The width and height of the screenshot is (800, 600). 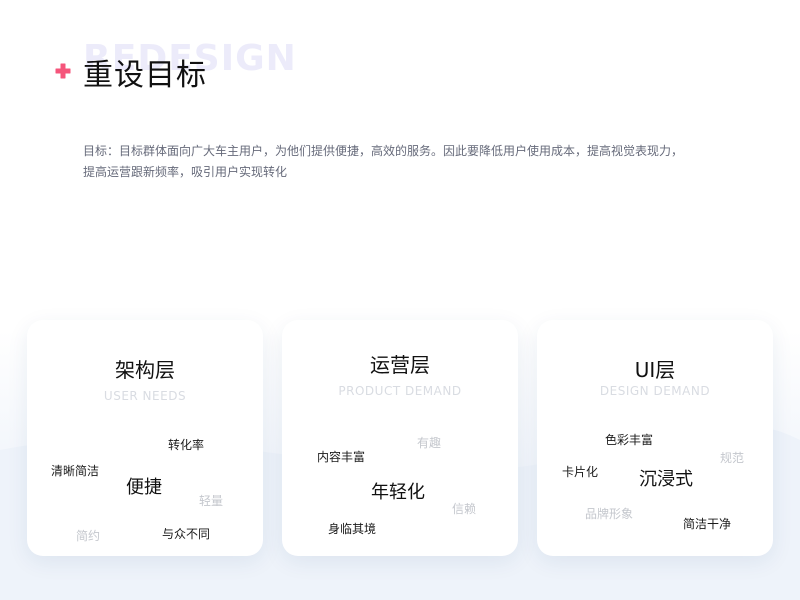 What do you see at coordinates (341, 457) in the screenshot?
I see `tag-rich-content: 内容丰富` at bounding box center [341, 457].